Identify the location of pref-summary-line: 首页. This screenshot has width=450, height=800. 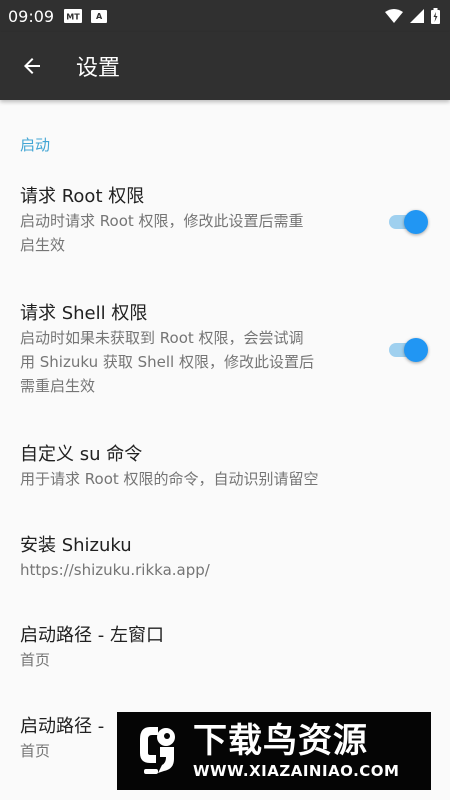
(35, 660).